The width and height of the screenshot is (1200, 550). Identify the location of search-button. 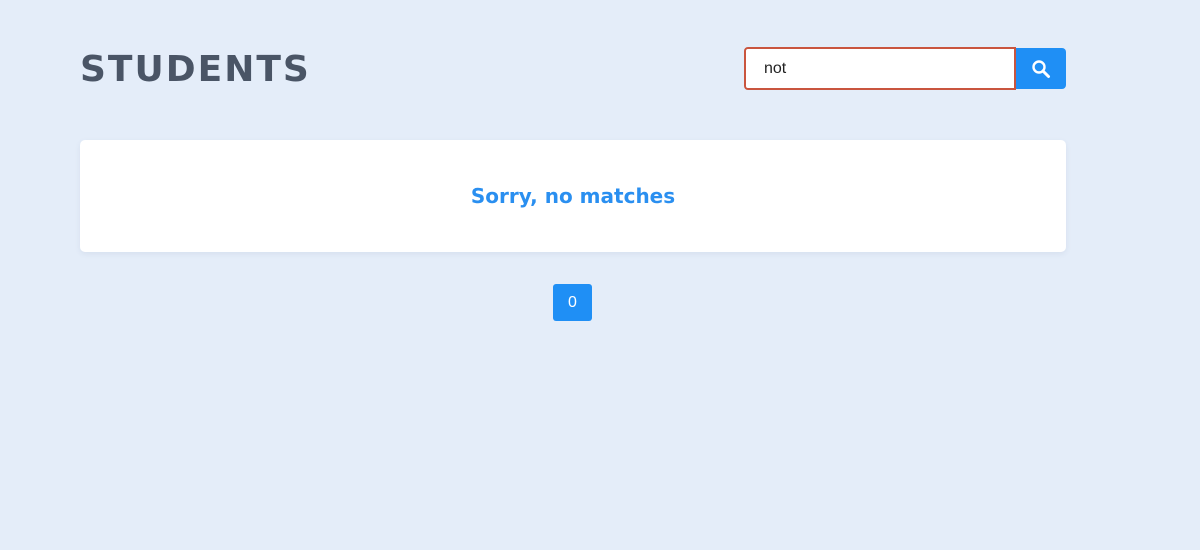
(1041, 68).